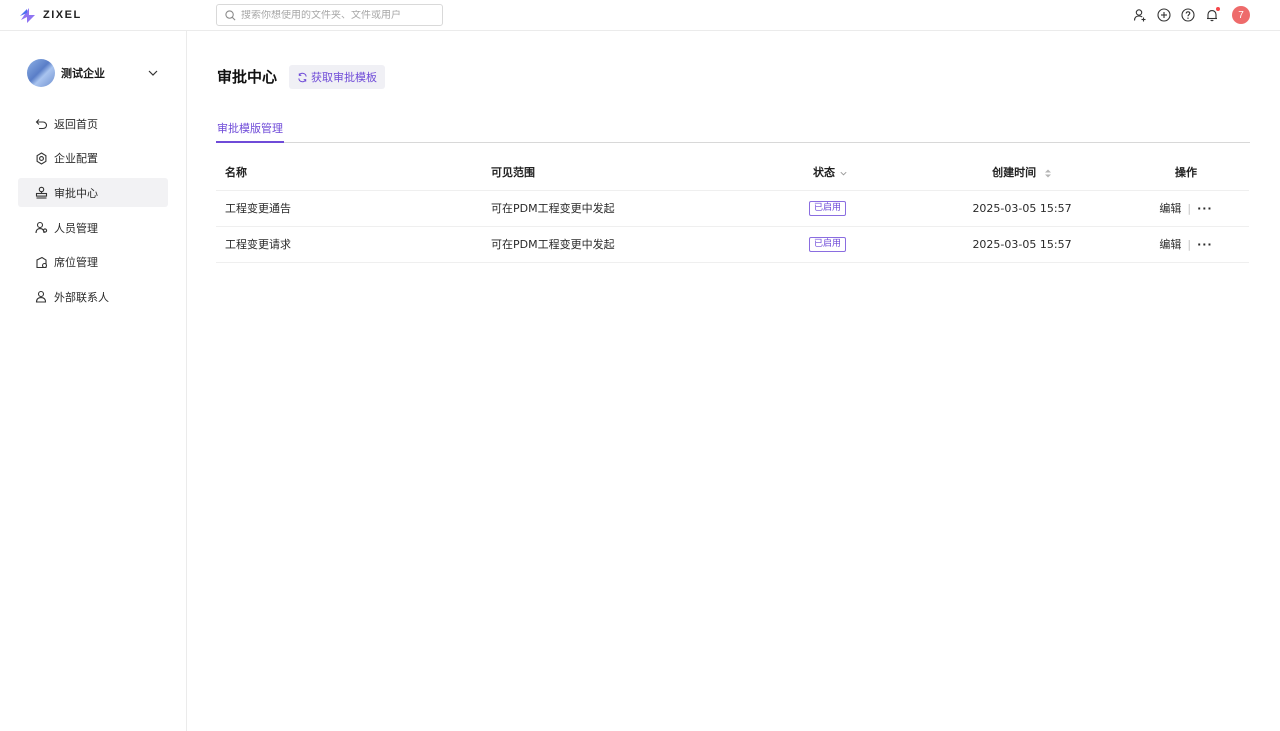 The height and width of the screenshot is (731, 1280). I want to click on table-header-row: 名称 可见范围 状态 创建时间 操作, so click(732, 173).